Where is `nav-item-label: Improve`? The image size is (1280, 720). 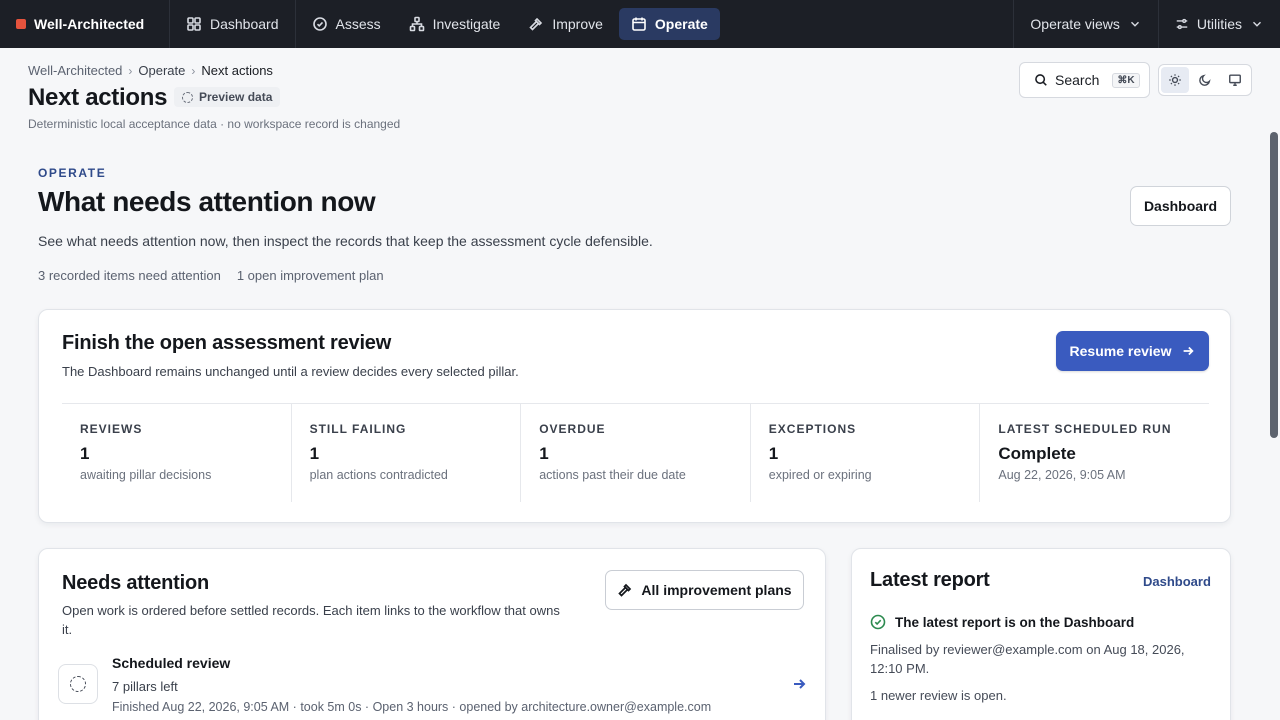 nav-item-label: Improve is located at coordinates (577, 24).